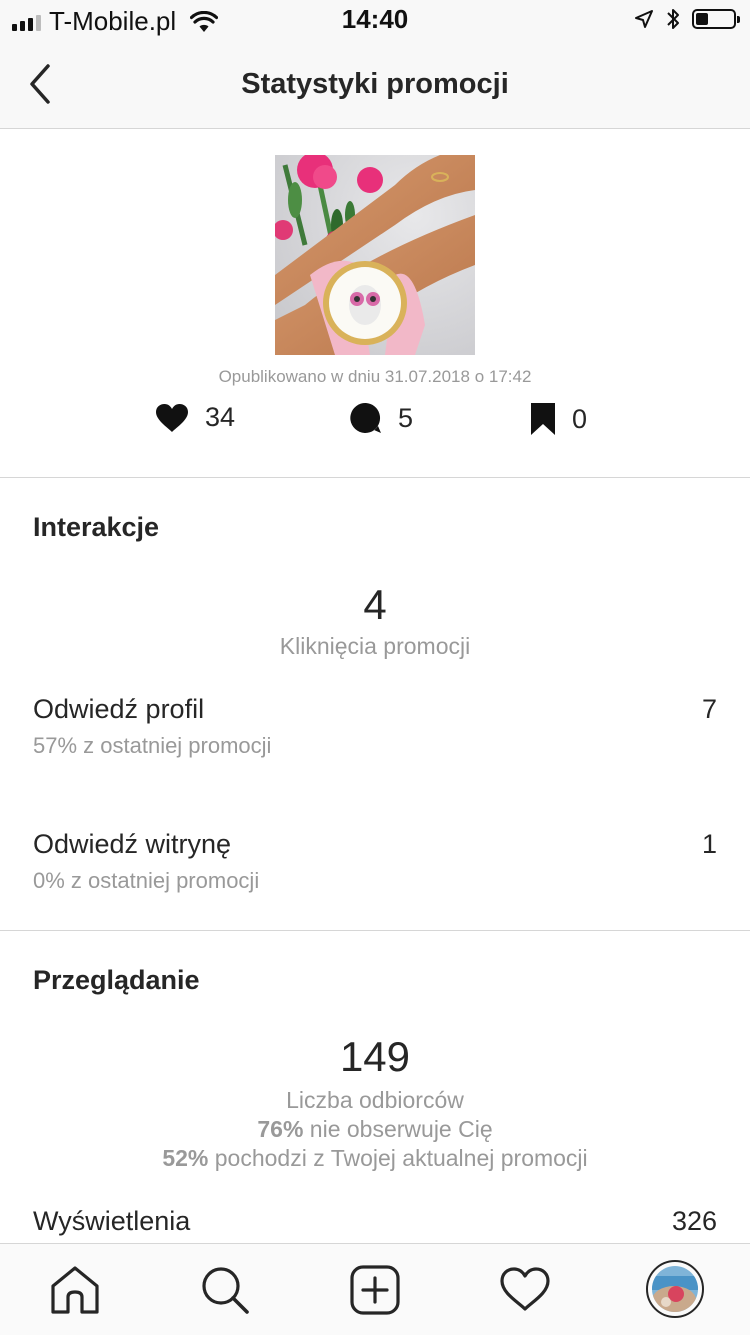 This screenshot has width=750, height=1335. I want to click on website-visits-value: 1, so click(709, 844).